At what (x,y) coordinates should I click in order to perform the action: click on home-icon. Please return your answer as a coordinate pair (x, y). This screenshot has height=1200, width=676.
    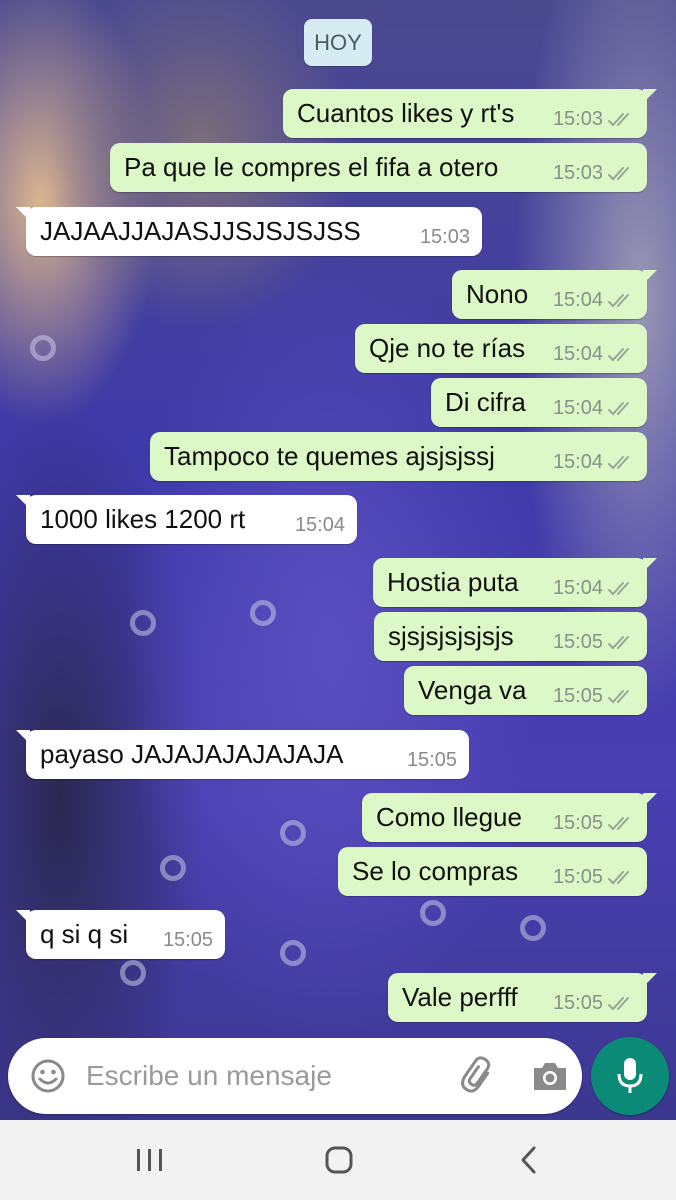
    Looking at the image, I should click on (339, 1161).